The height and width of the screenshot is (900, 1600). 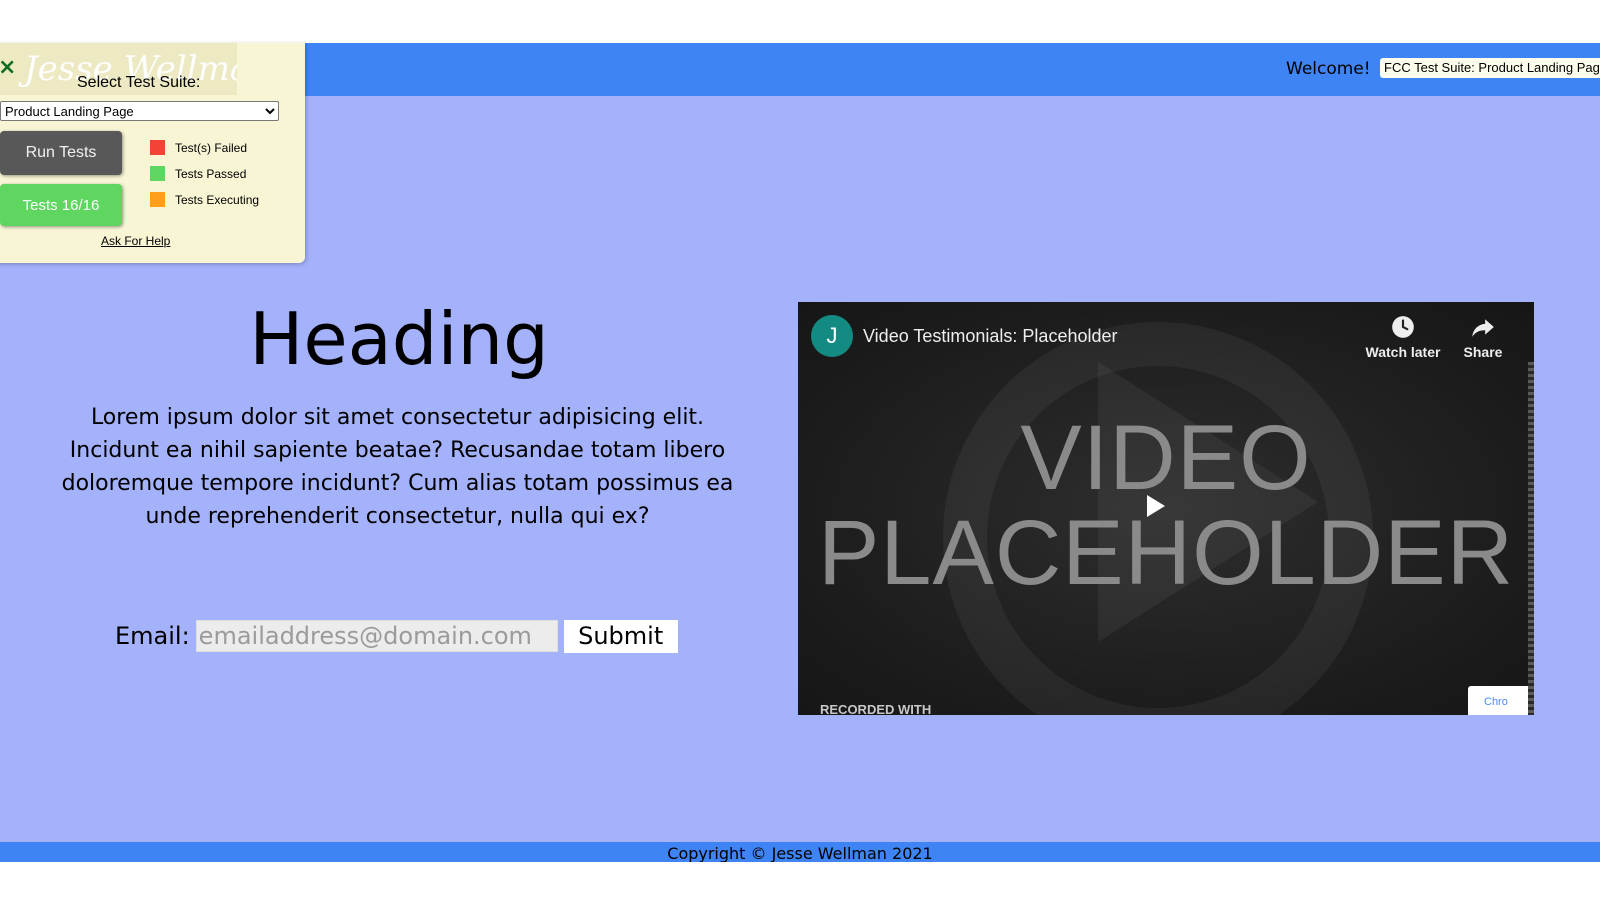 What do you see at coordinates (61, 205) in the screenshot?
I see `tests-result-button: Tests 16/16` at bounding box center [61, 205].